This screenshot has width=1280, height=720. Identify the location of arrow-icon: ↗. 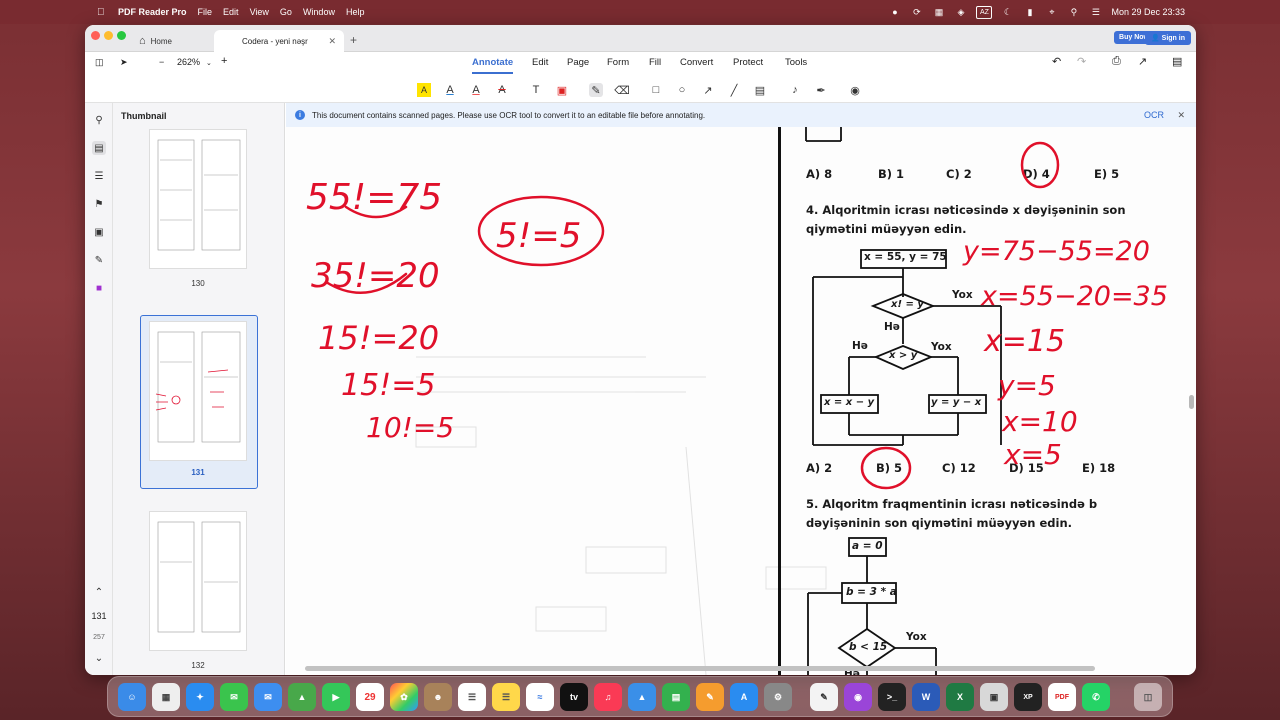
(708, 90).